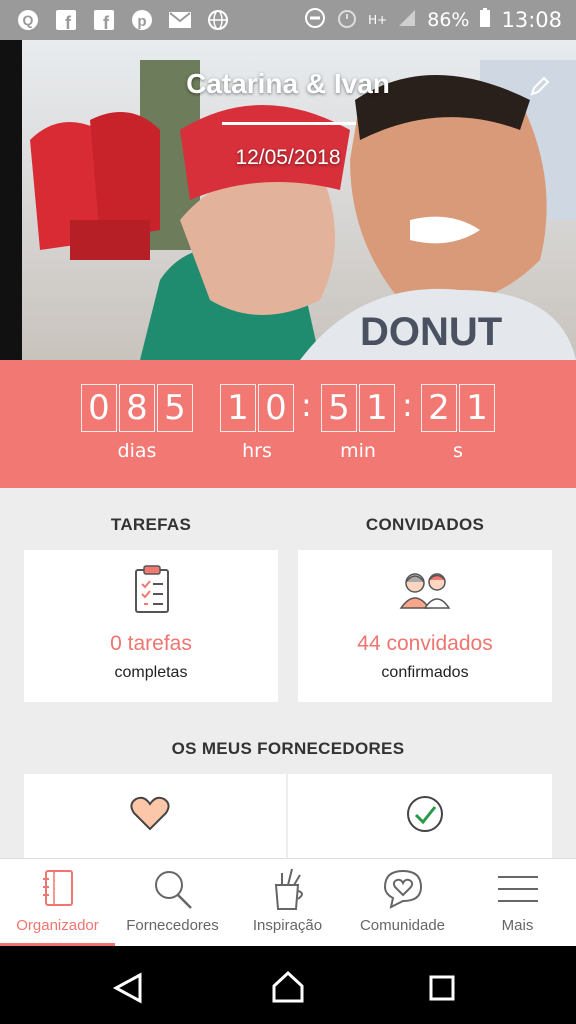 This screenshot has height=1024, width=576. I want to click on svg-text: p, so click(141, 21).